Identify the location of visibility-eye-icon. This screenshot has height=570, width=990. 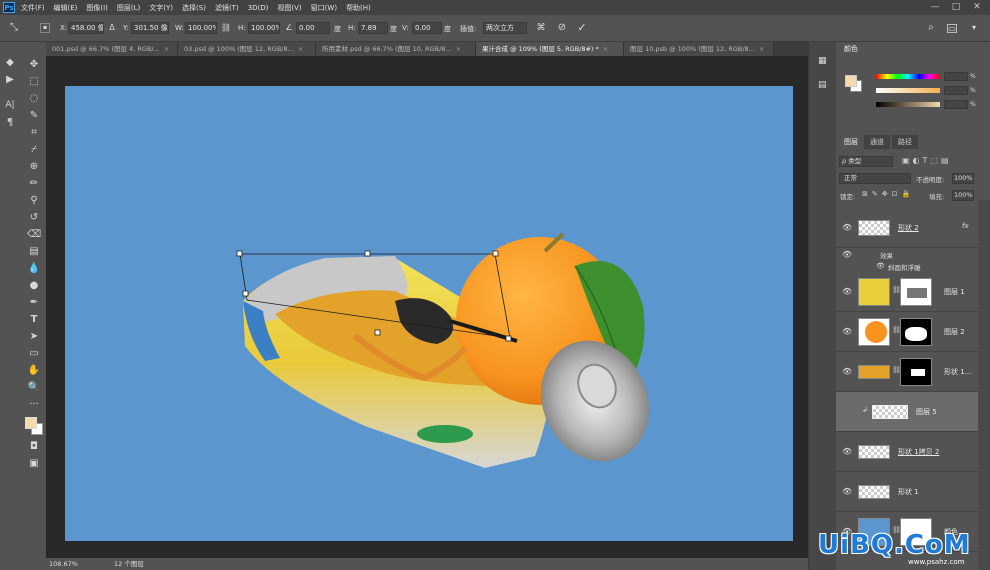
(846, 411).